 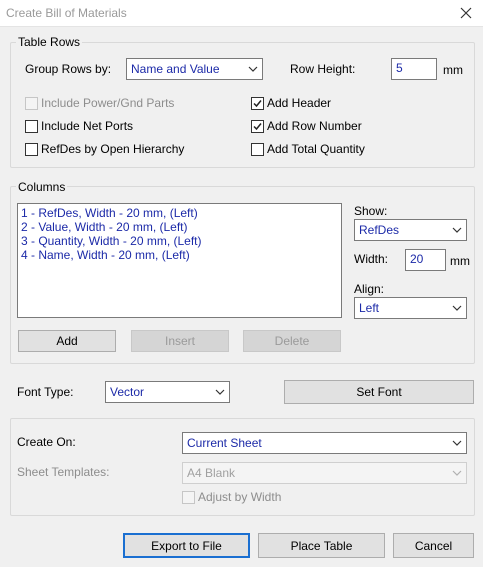 I want to click on refdes-by-hierarchy-checkbox: RefDes by Open Hierarchy, so click(x=104, y=149).